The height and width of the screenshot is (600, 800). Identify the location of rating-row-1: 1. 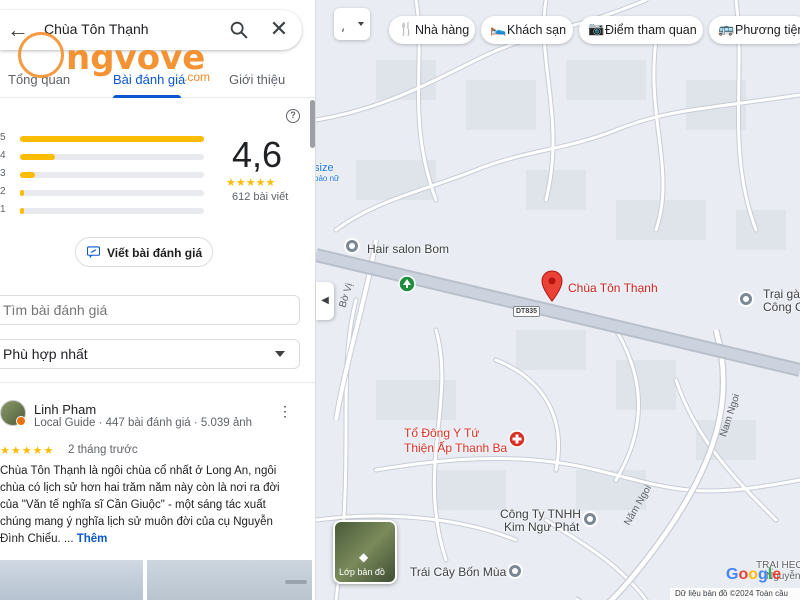
(105, 211).